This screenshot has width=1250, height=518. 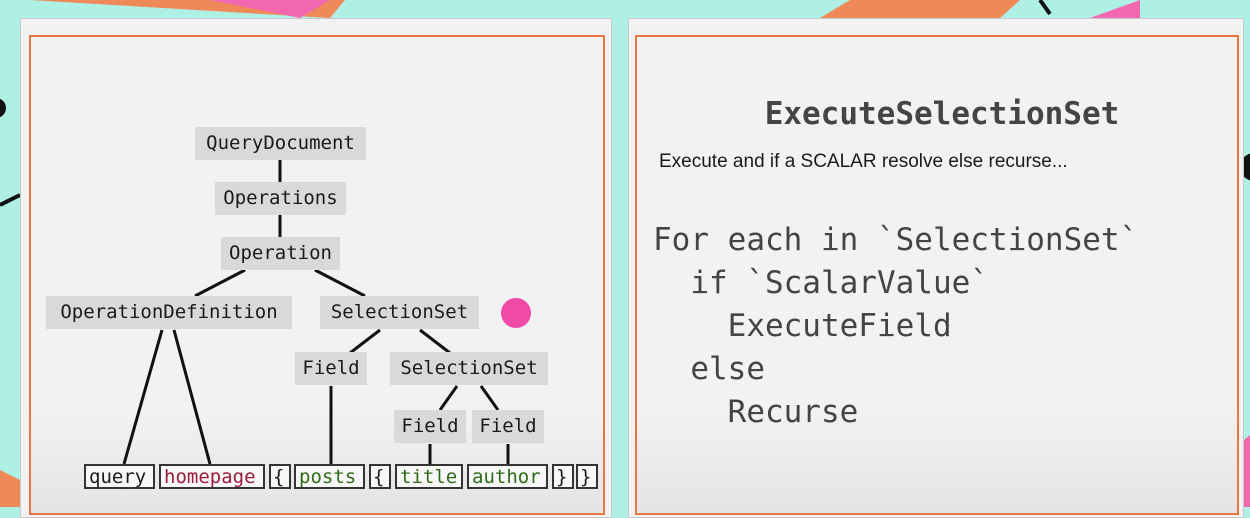 I want to click on node-field-title: Field, so click(x=430, y=426).